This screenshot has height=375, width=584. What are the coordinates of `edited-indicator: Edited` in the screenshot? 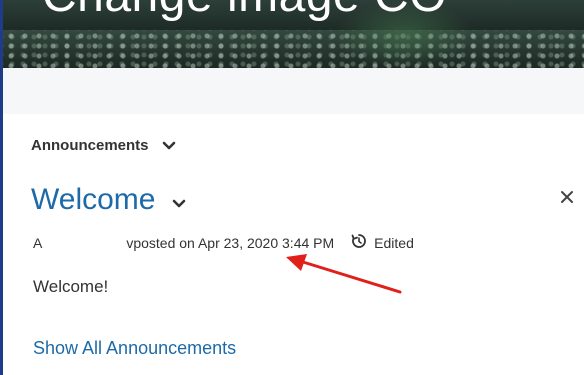 It's located at (382, 242).